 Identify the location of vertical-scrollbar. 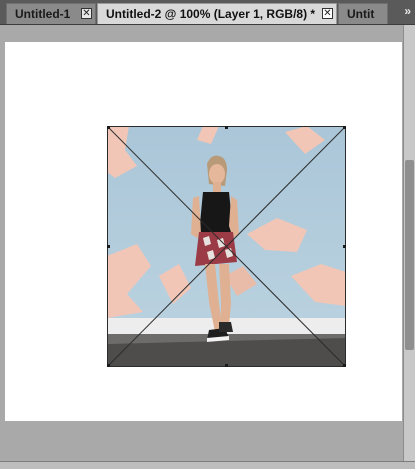
(409, 246).